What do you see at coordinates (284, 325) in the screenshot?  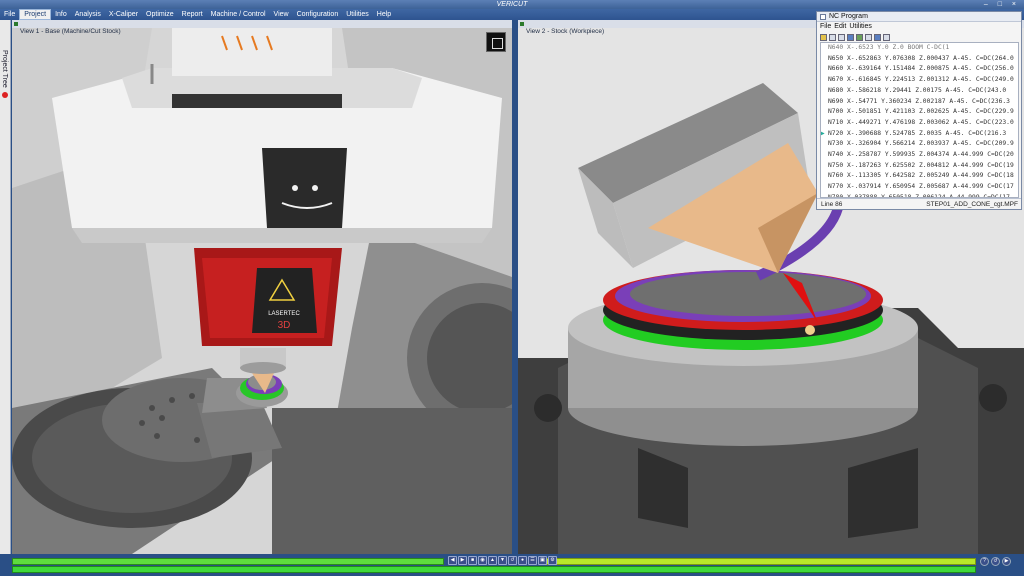 I see `lasertec-model-text: 3D` at bounding box center [284, 325].